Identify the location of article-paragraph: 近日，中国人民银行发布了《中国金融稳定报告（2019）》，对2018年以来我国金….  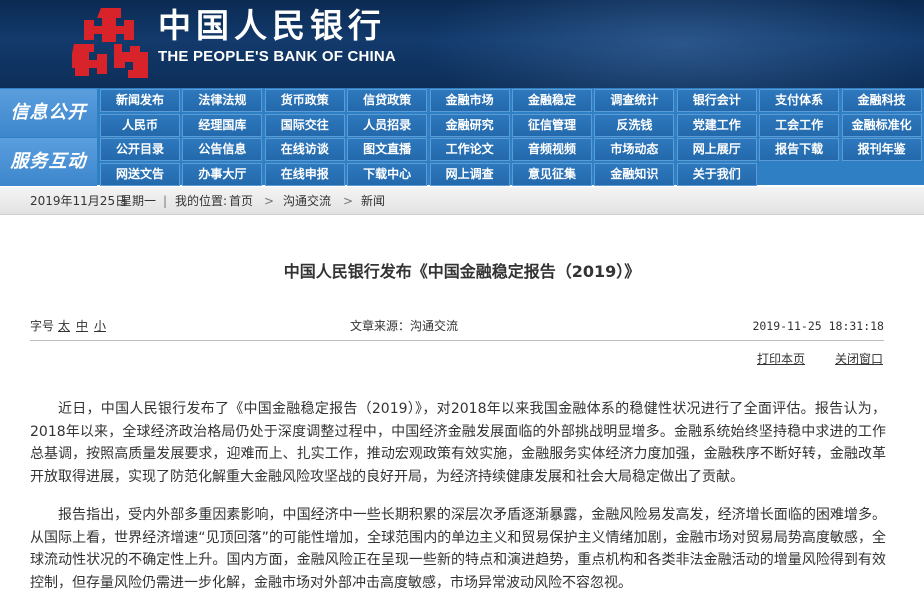
(458, 443).